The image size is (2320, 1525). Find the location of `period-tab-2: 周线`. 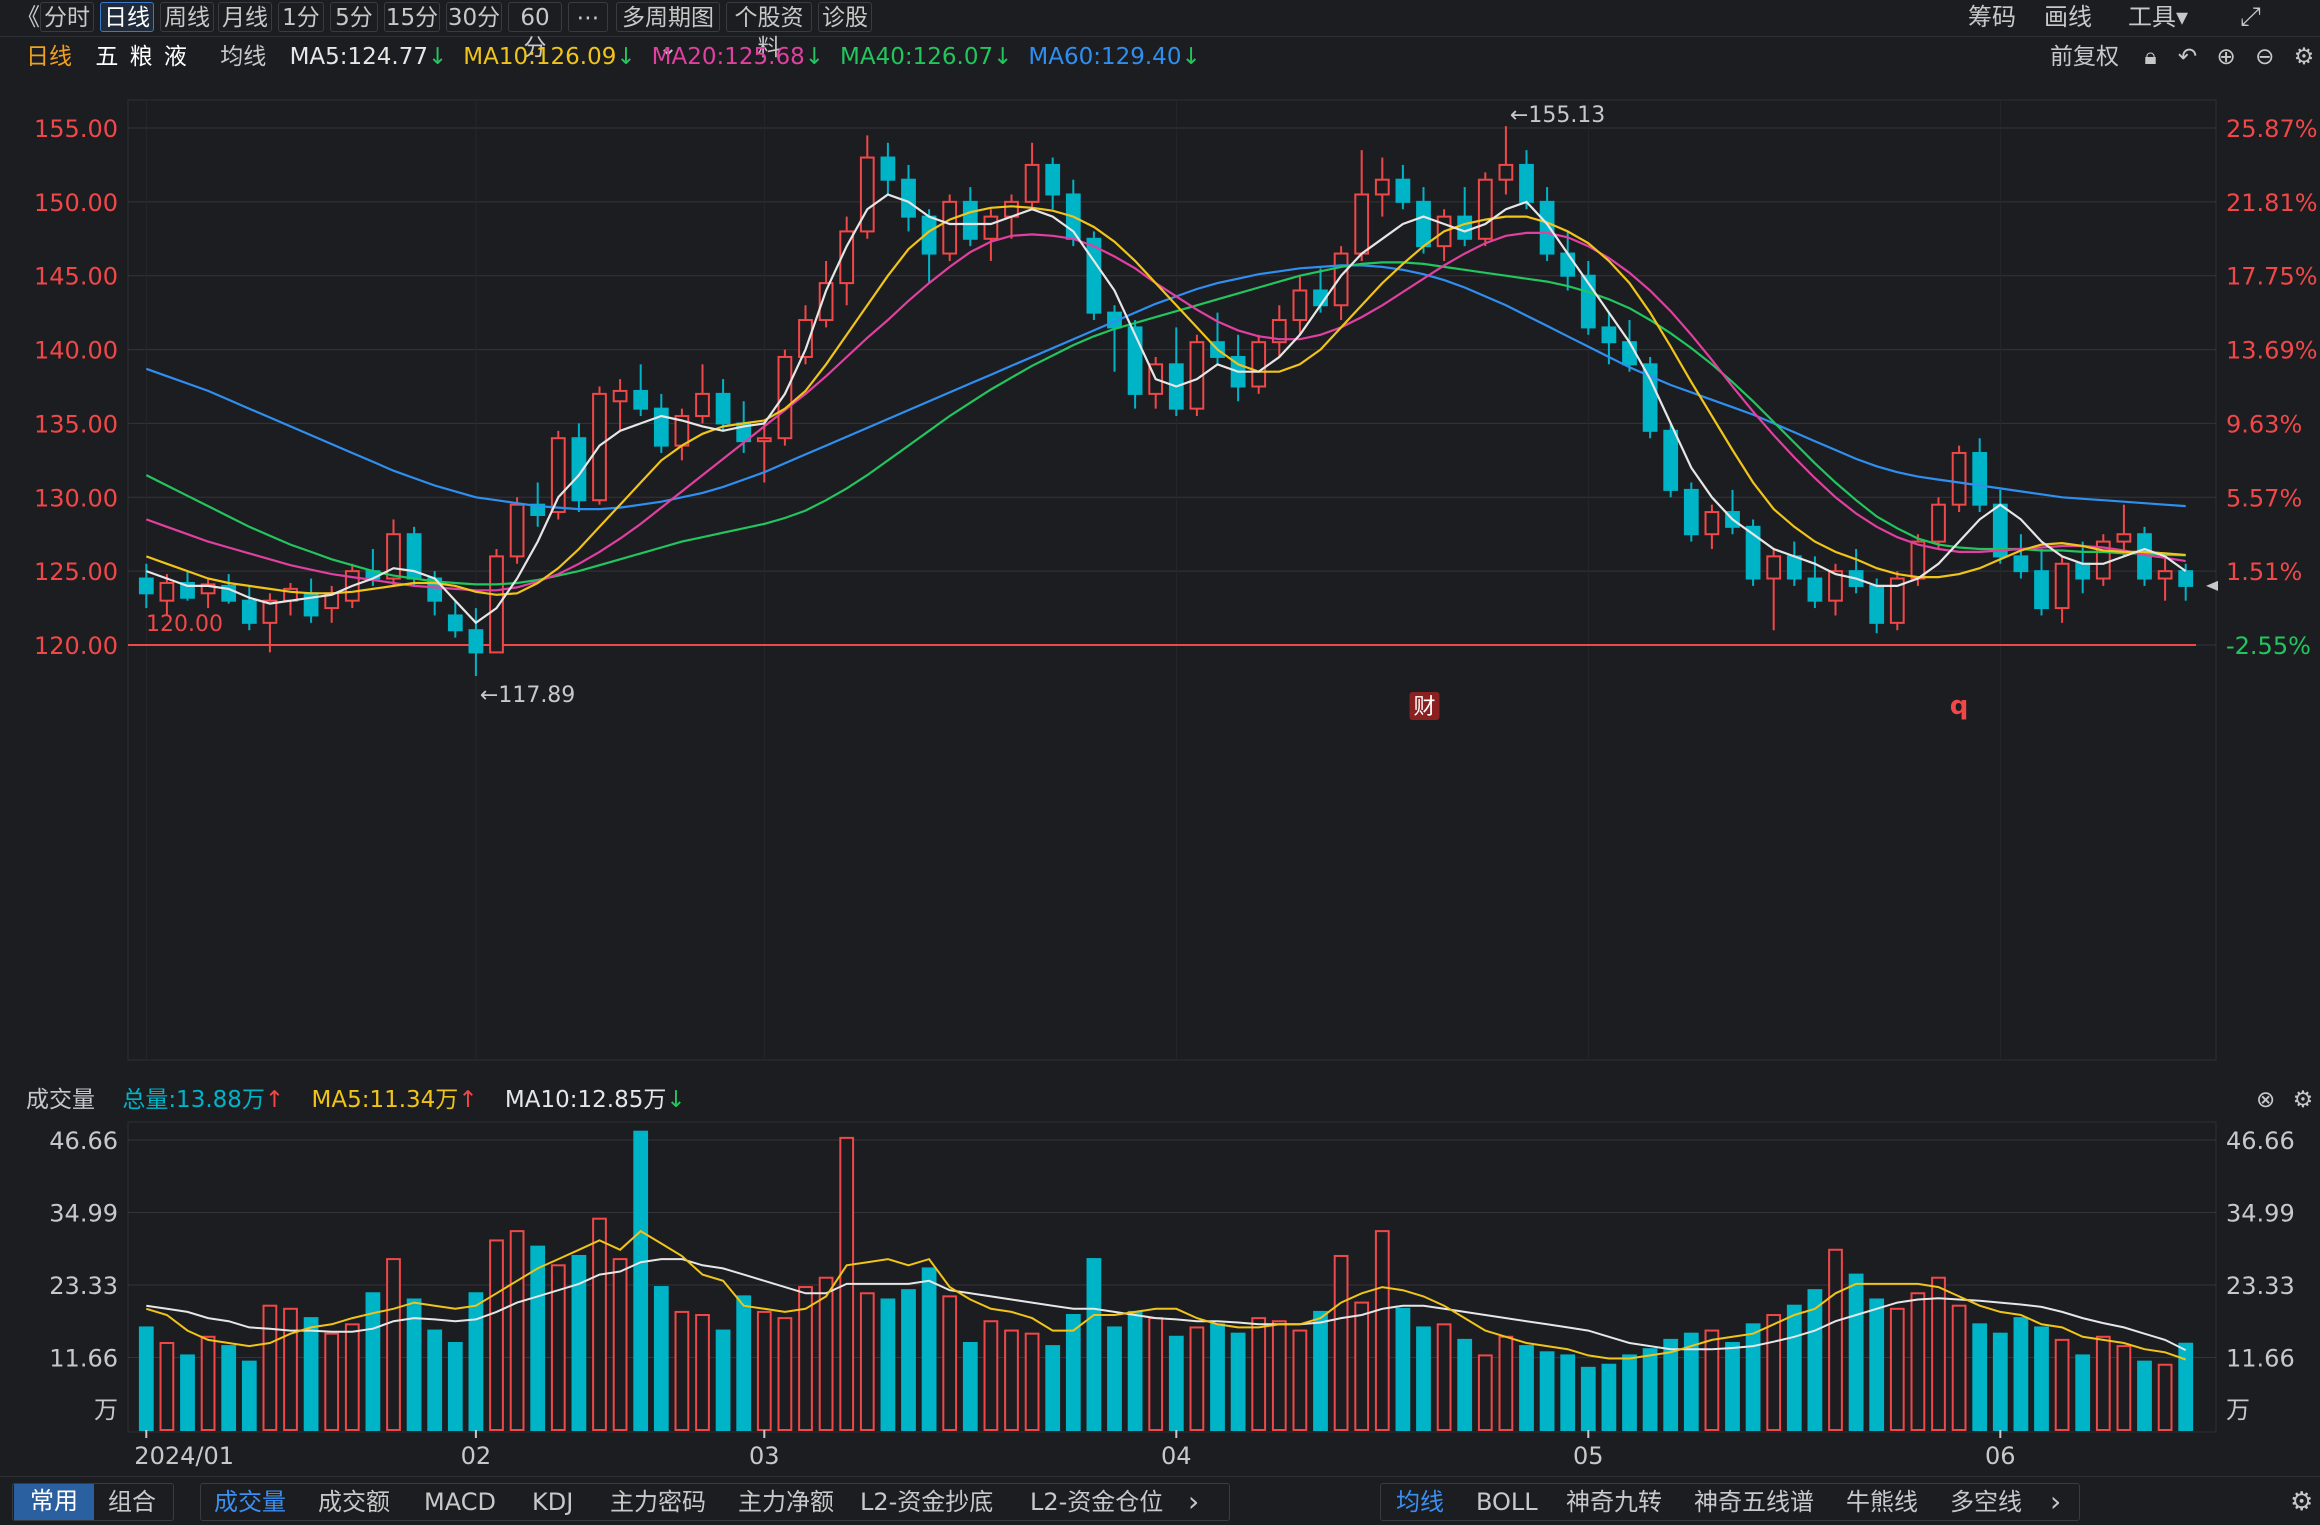

period-tab-2: 周线 is located at coordinates (187, 17).